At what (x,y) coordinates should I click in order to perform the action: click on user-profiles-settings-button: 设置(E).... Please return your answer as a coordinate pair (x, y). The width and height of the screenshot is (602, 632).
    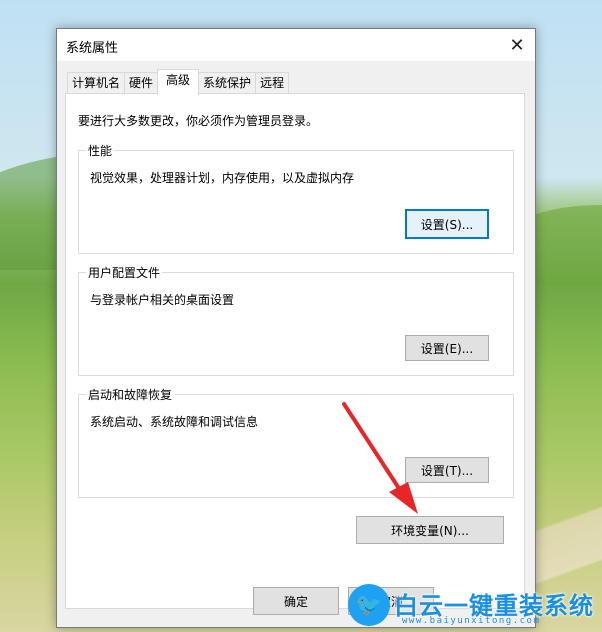
    Looking at the image, I should click on (447, 348).